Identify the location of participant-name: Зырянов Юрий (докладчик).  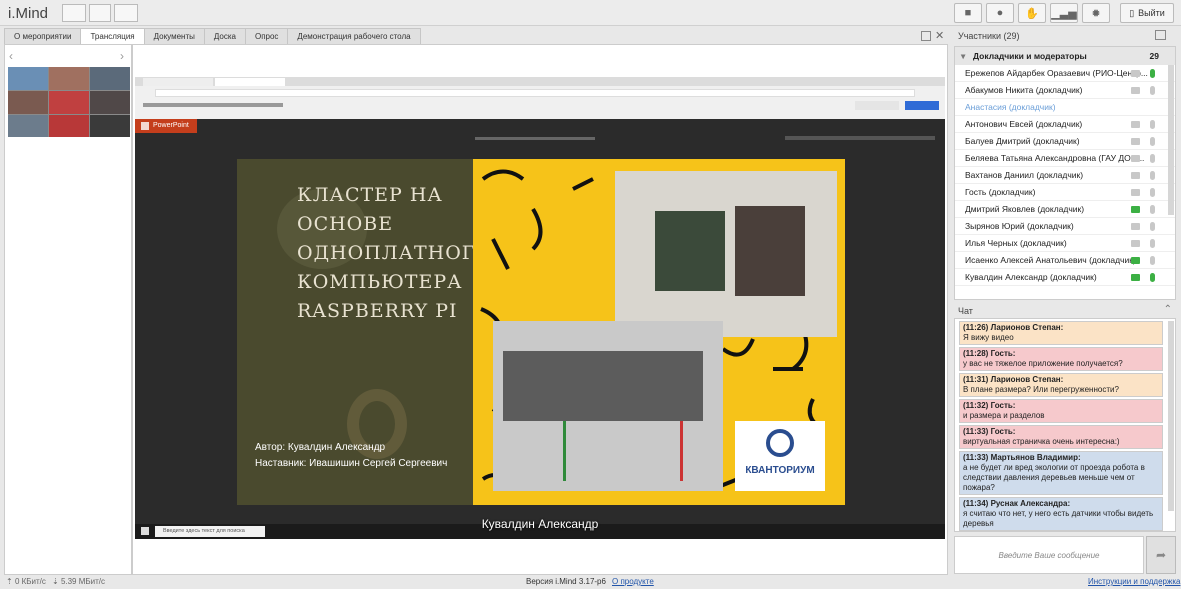
(1019, 226).